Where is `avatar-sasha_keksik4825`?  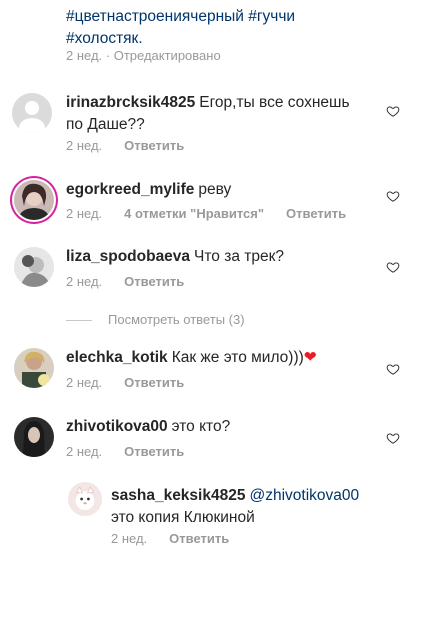
avatar-sasha_keksik4825 is located at coordinates (85, 499).